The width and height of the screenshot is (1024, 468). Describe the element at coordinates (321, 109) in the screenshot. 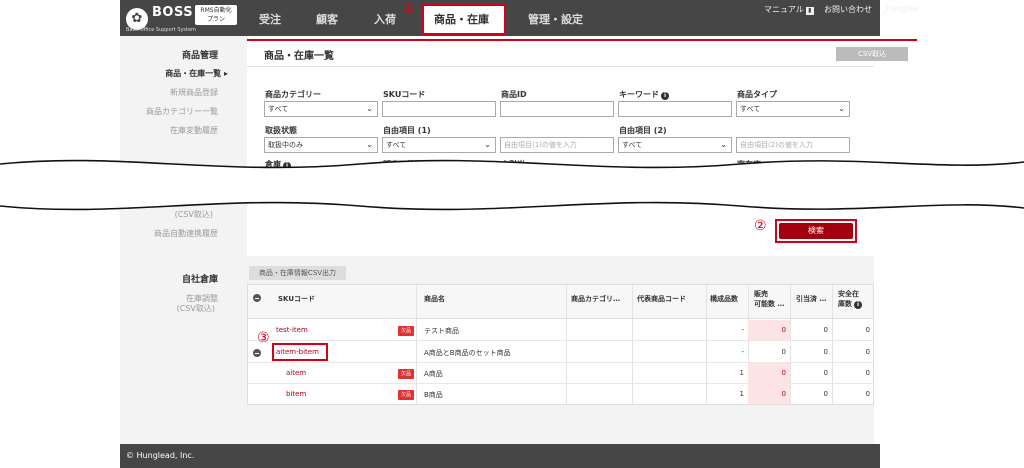

I see `category-select: すべて ⌄` at that location.